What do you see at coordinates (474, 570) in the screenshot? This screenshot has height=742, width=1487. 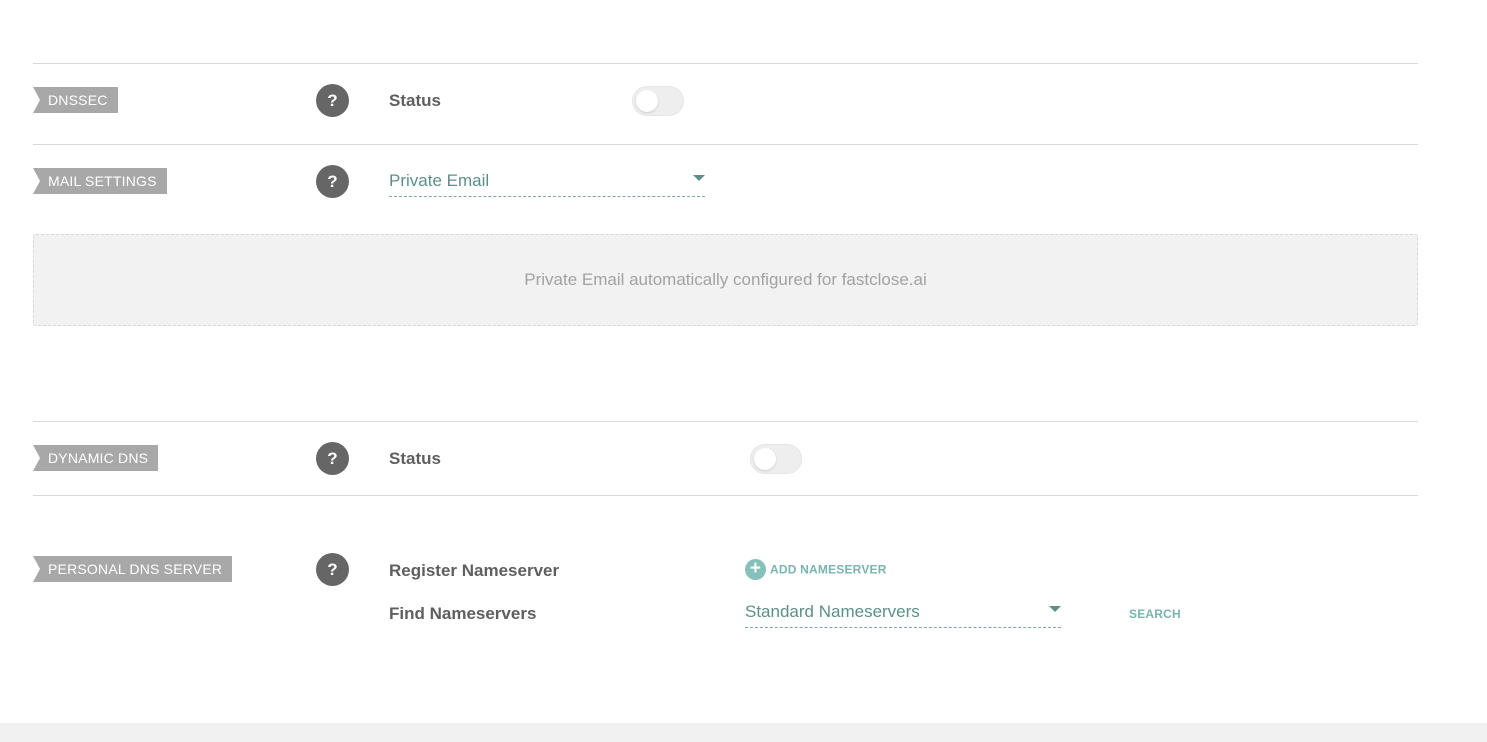 I see `register-nameserver-label: Register Nameserver` at bounding box center [474, 570].